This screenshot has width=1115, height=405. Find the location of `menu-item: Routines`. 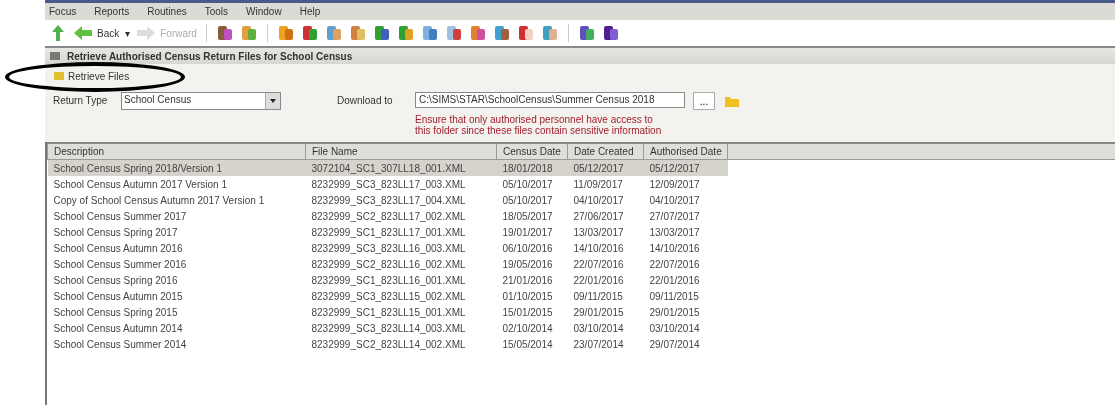

menu-item: Routines is located at coordinates (167, 11).